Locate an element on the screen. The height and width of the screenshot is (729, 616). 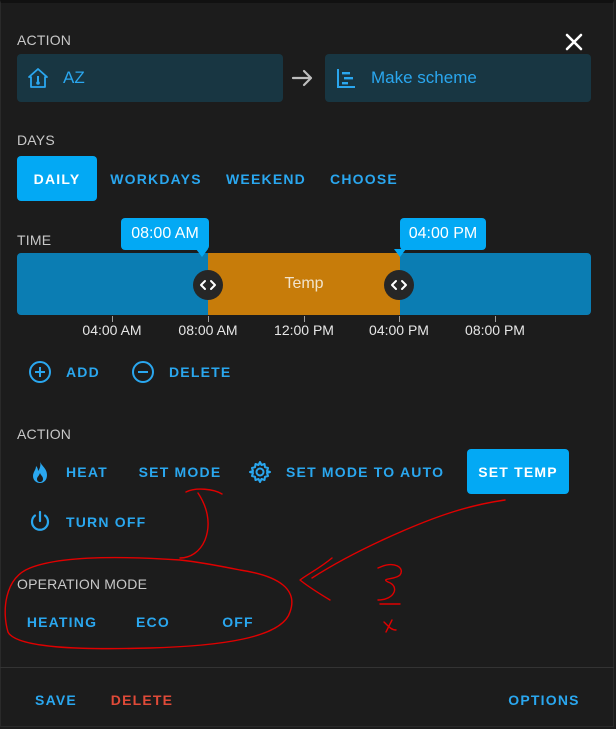
footer-divider is located at coordinates (307, 667).